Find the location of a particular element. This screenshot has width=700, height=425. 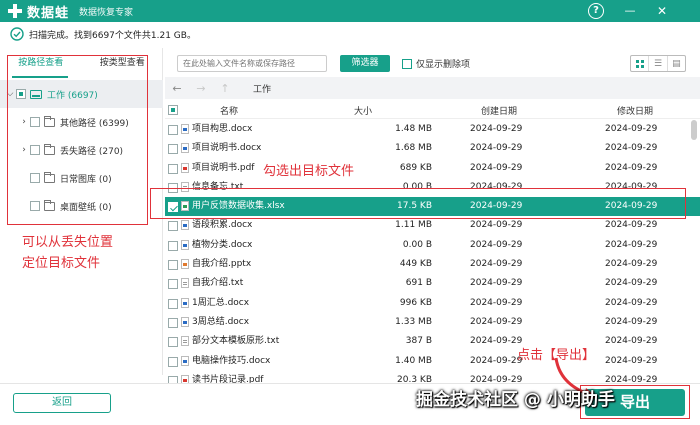

select-all-checkbox is located at coordinates (173, 110).